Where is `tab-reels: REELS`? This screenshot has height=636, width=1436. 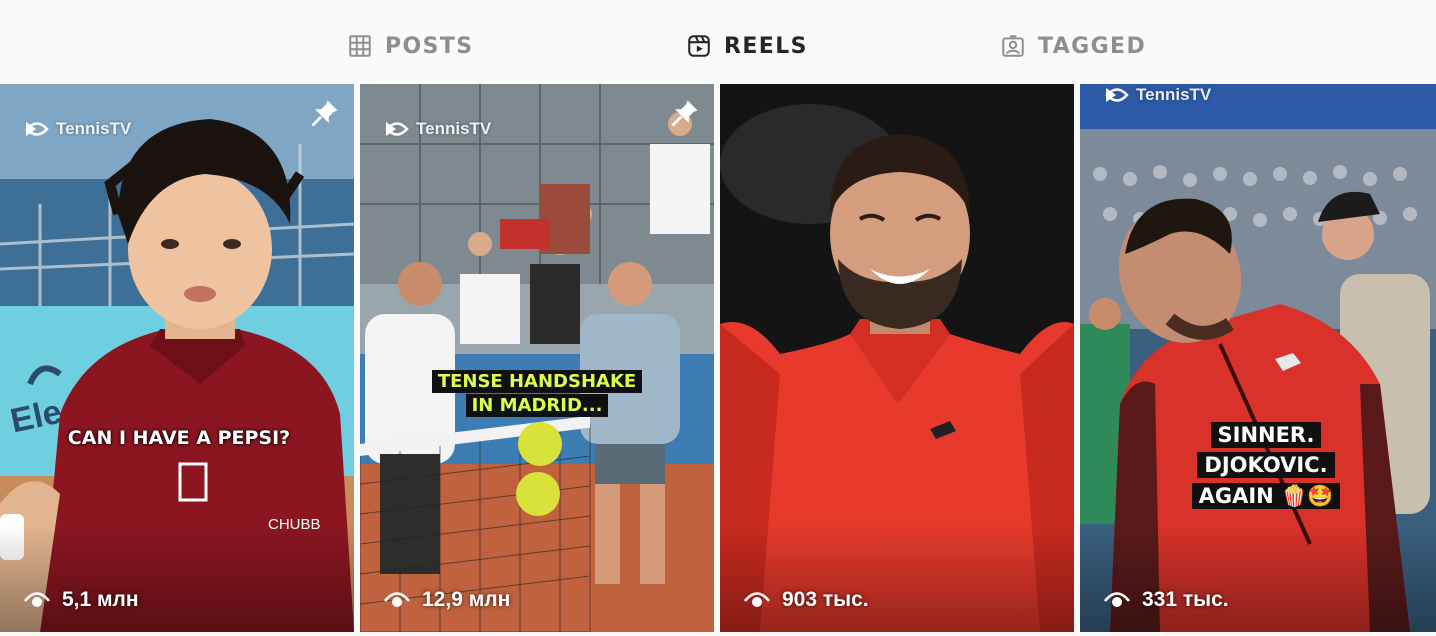 tab-reels: REELS is located at coordinates (747, 46).